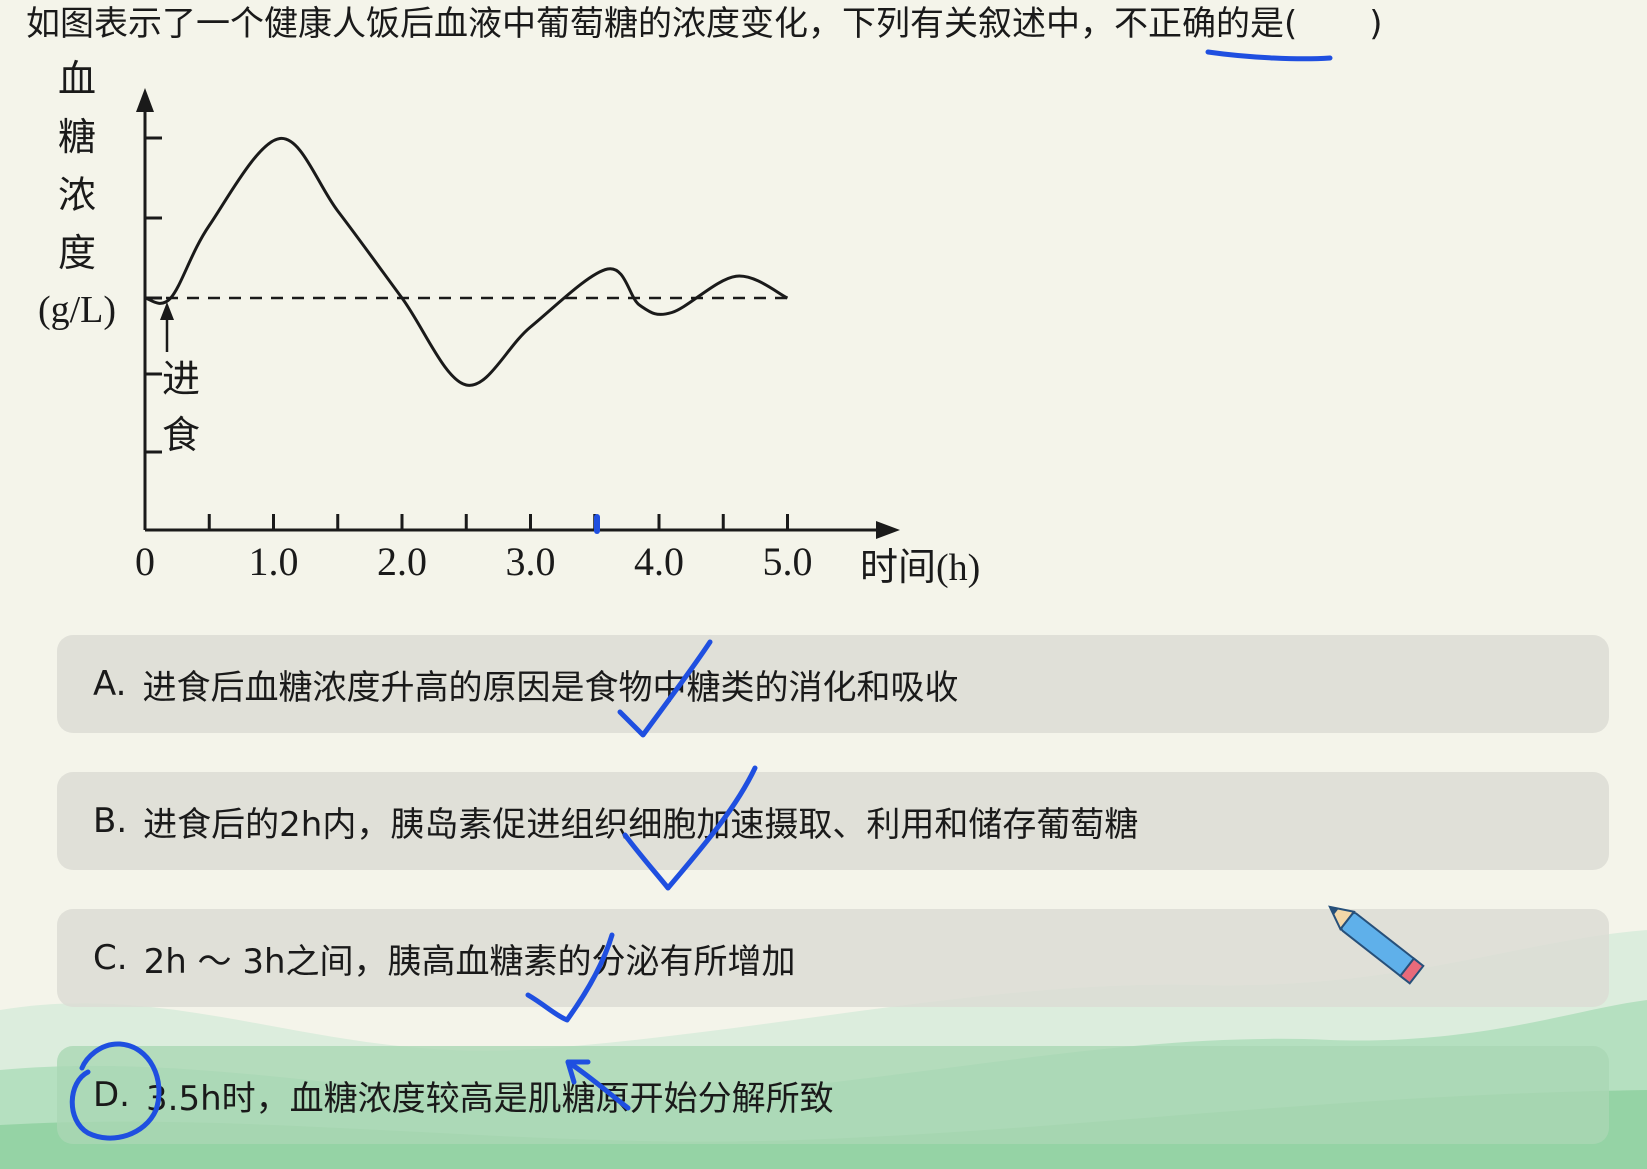 This screenshot has height=1169, width=1647. I want to click on x-tick-label: 2.0, so click(402, 561).